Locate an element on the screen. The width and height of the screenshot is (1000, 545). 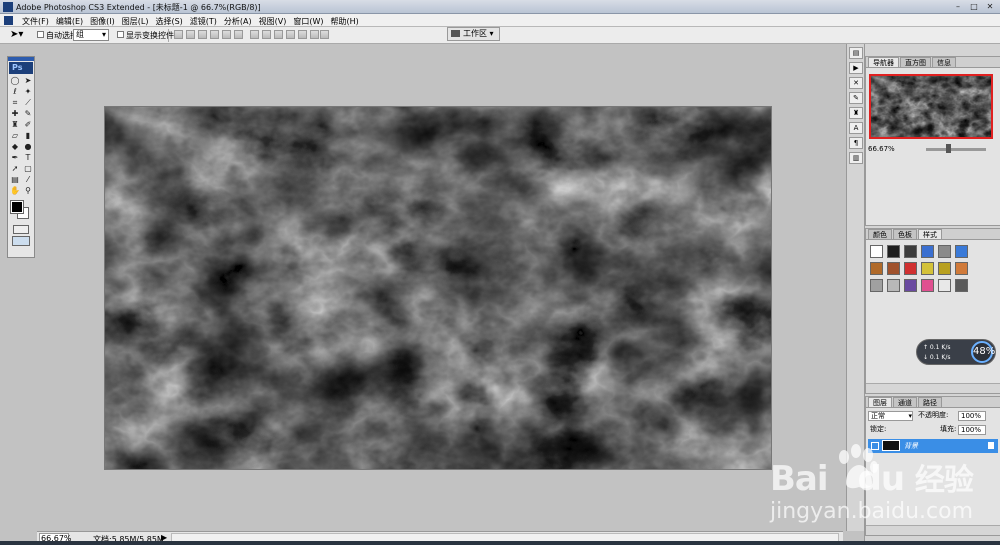
align-bottom-icon is located at coordinates (202, 34).